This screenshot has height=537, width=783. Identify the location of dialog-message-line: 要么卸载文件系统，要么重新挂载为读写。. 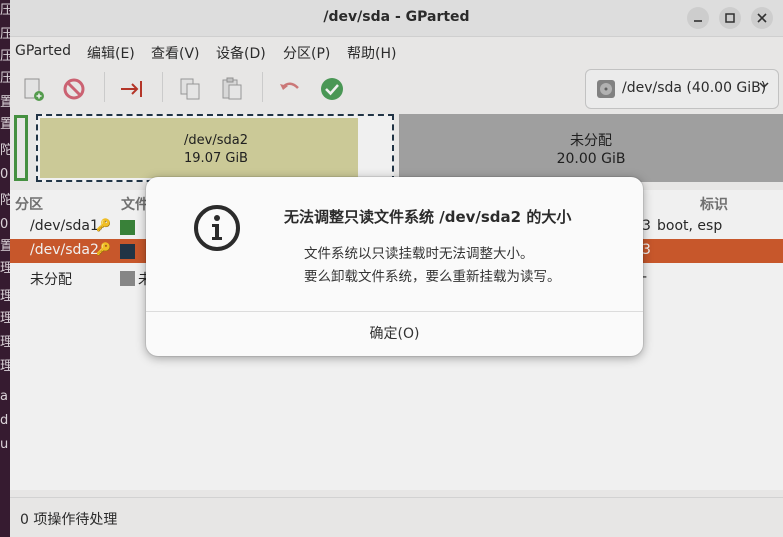
(432, 277).